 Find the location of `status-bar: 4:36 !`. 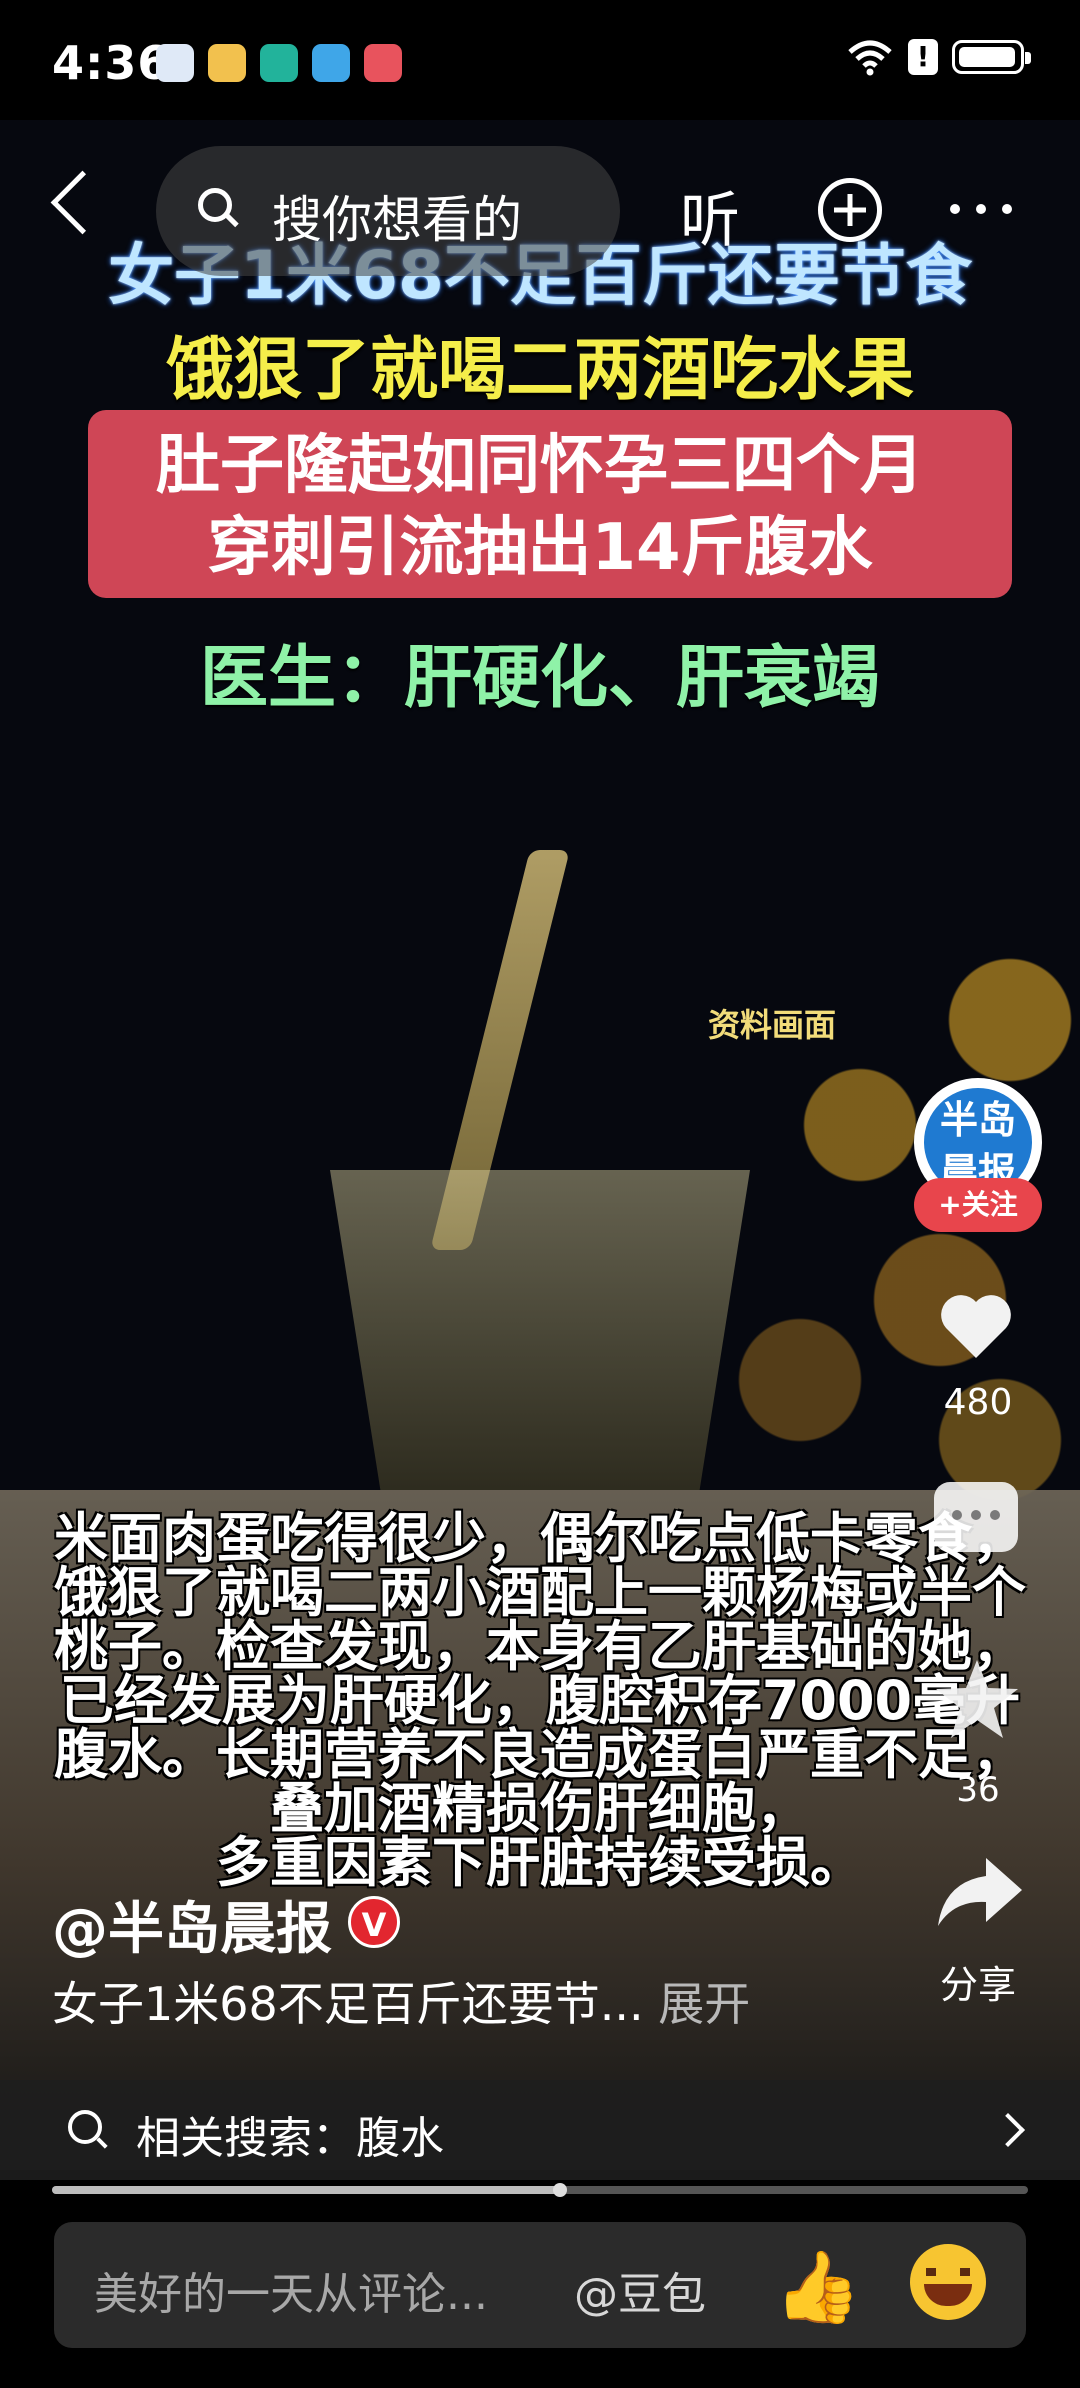

status-bar: 4:36 ! is located at coordinates (540, 60).